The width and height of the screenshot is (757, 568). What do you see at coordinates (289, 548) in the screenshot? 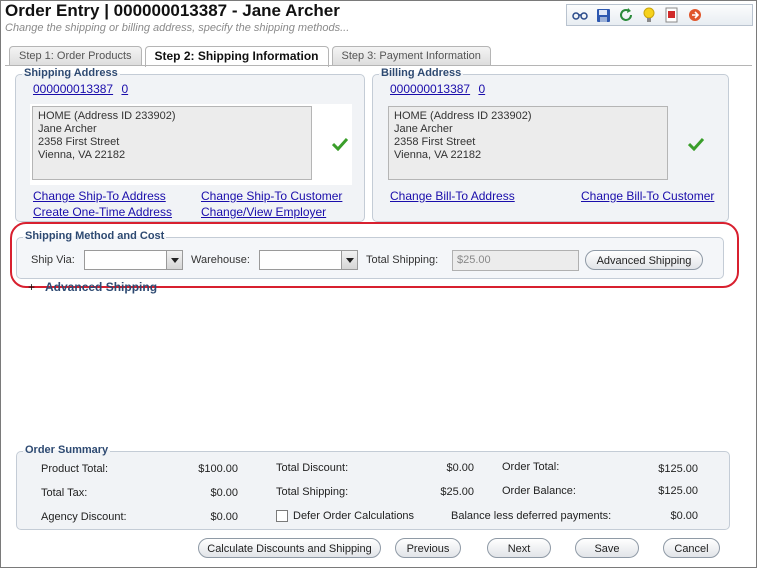
I see `calculate-discounts-button: Calculate Discounts and Shipping` at bounding box center [289, 548].